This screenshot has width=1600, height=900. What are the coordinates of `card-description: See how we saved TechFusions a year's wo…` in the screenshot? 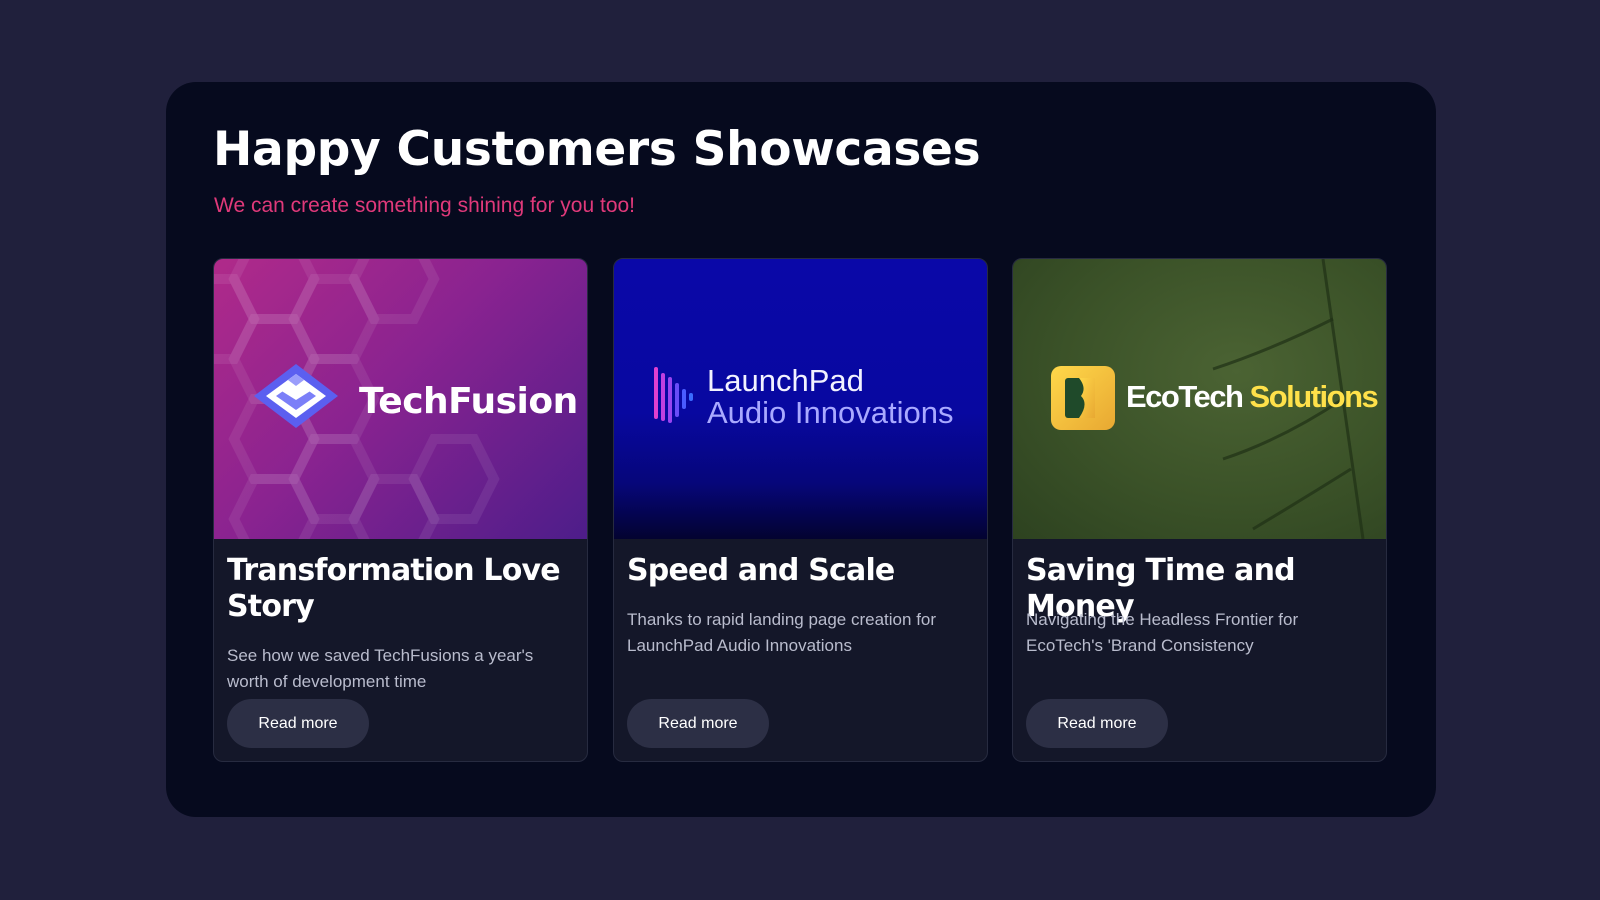 It's located at (380, 668).